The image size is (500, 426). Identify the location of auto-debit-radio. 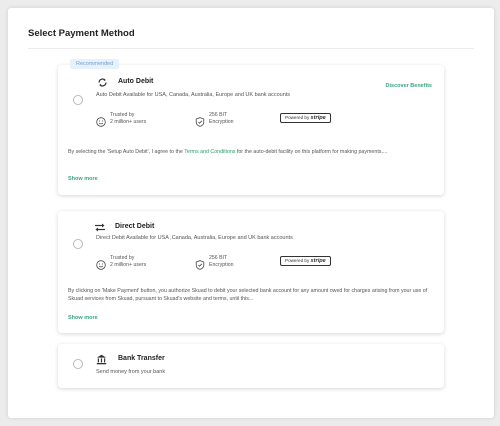
(78, 100).